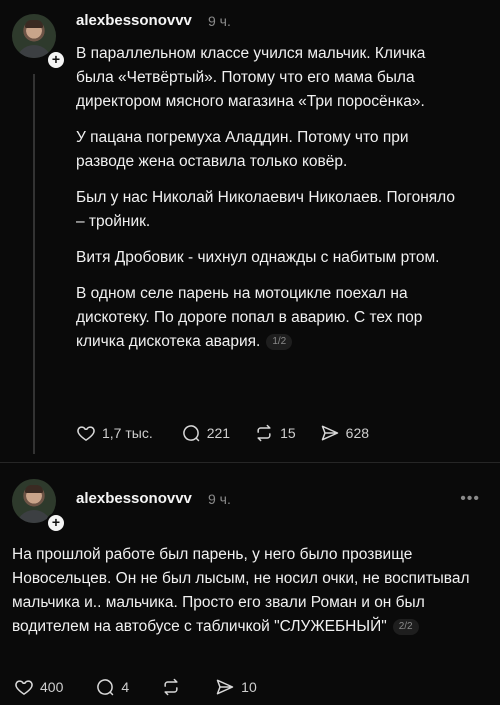 Image resolution: width=500 pixels, height=705 pixels. I want to click on comment-button: 4, so click(112, 687).